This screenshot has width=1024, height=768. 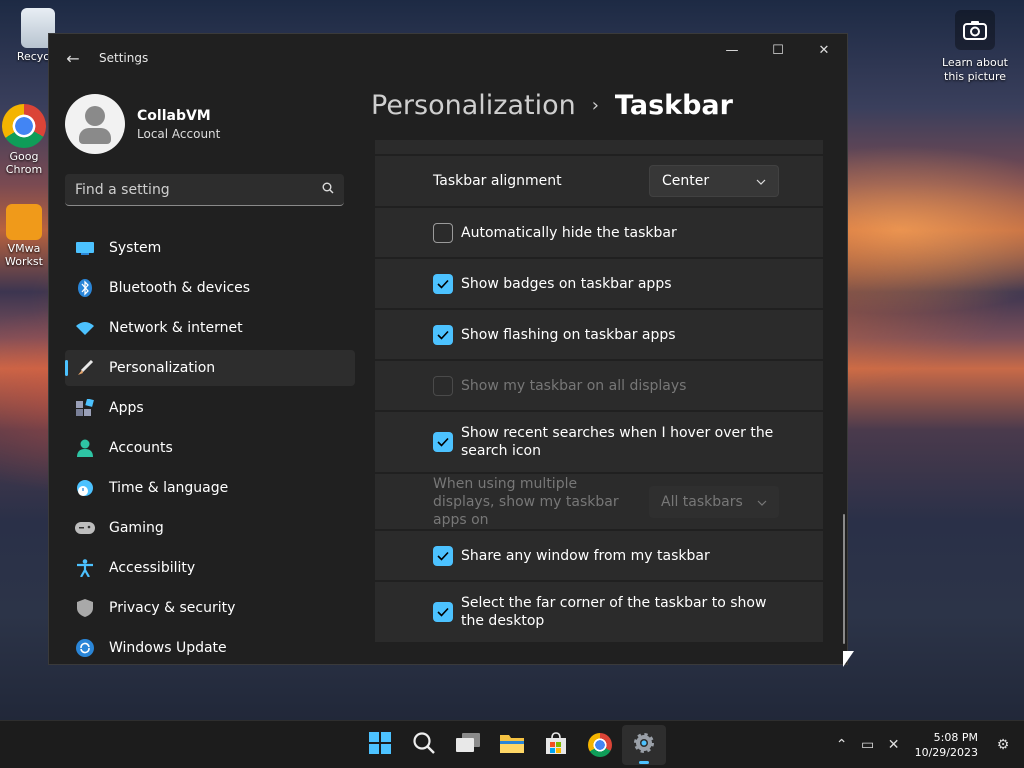 I want to click on settings-button, so click(x=644, y=745).